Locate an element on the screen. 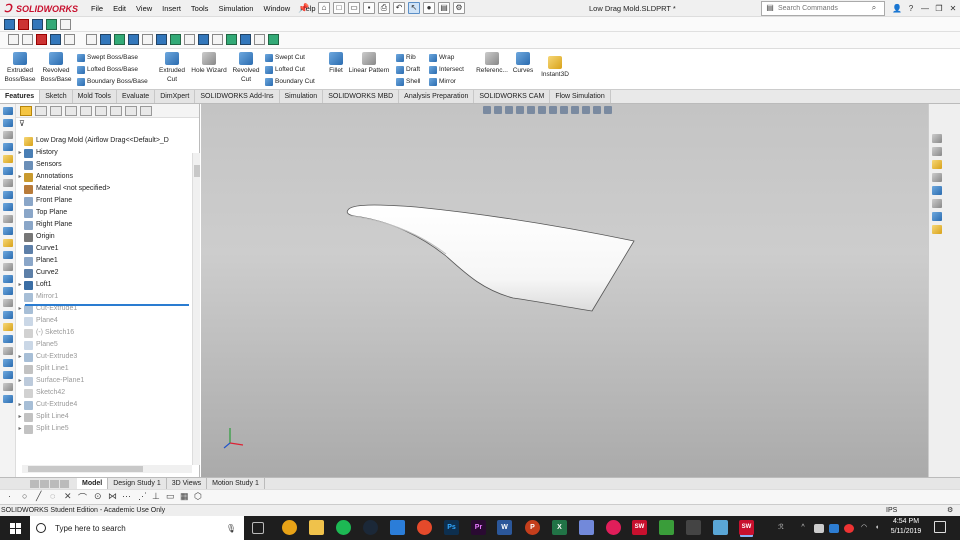  search-input is located at coordinates (822, 8).